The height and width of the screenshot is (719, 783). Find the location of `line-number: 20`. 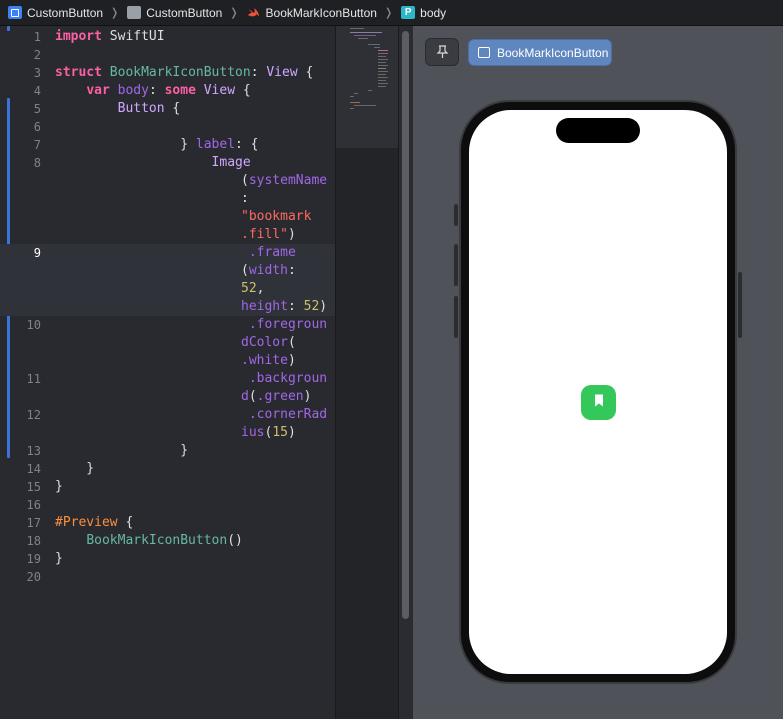

line-number: 20 is located at coordinates (33, 577).